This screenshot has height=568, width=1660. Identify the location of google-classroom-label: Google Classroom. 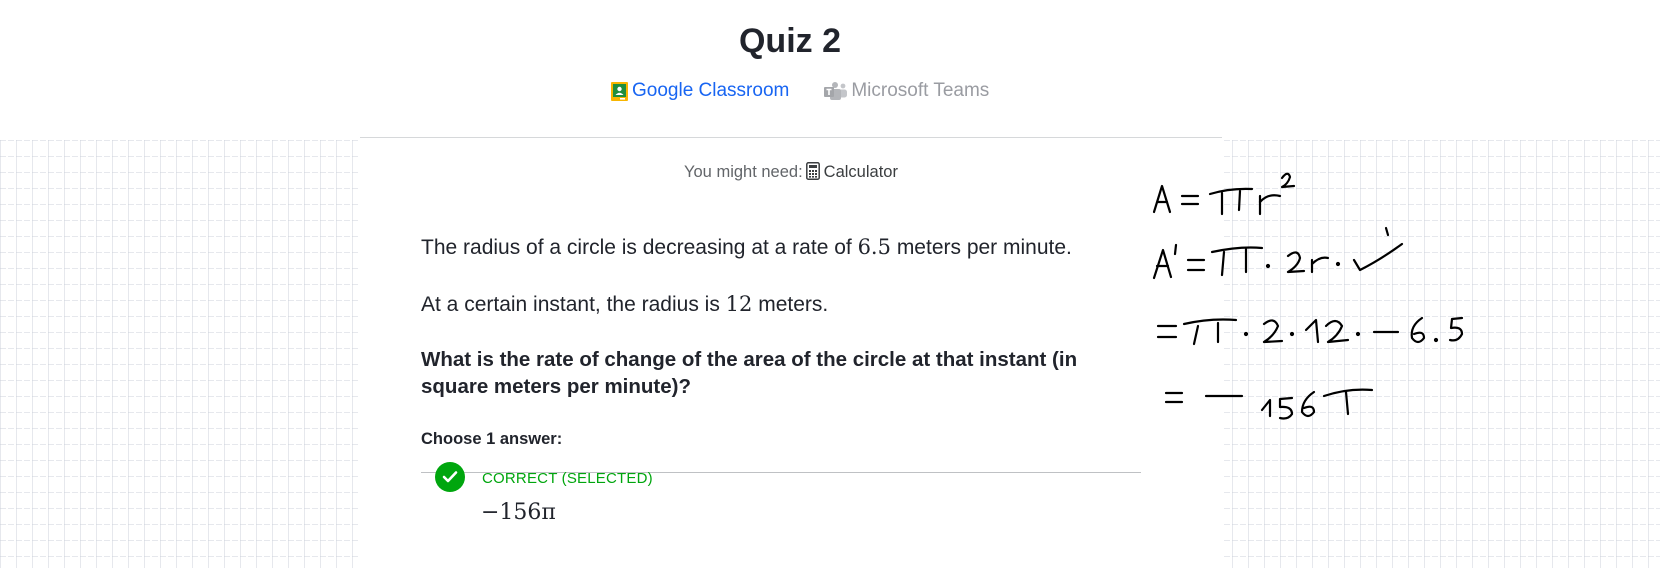
(711, 90).